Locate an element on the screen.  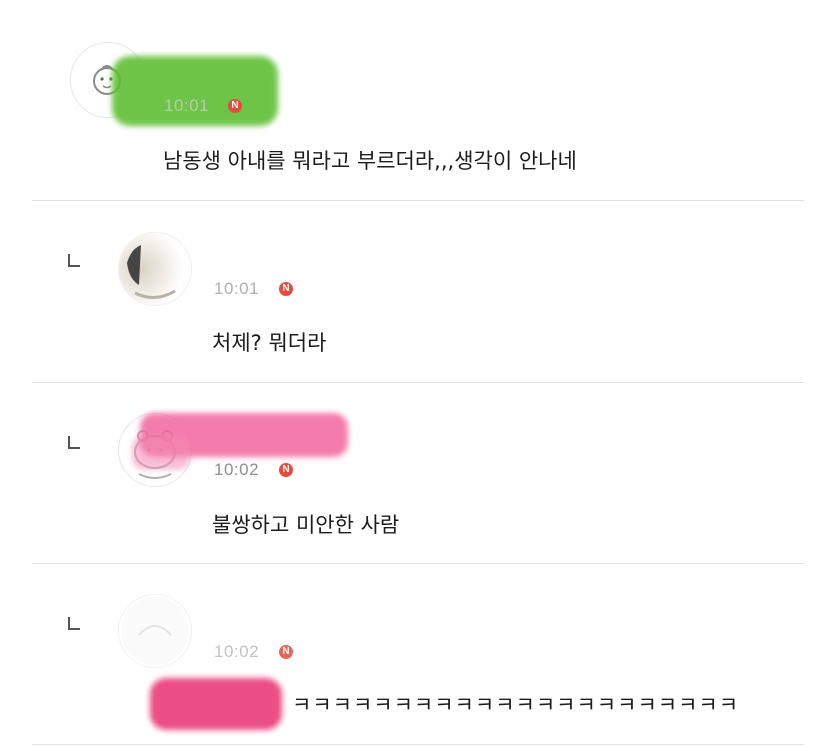
comment-text: ㅋㅋㅋㅋㅋㅋㅋㅋㅋㅋㅋㅋㅋㅋㅋㅋㅋㅋㅋㅋㅋㅋ is located at coordinates (516, 705).